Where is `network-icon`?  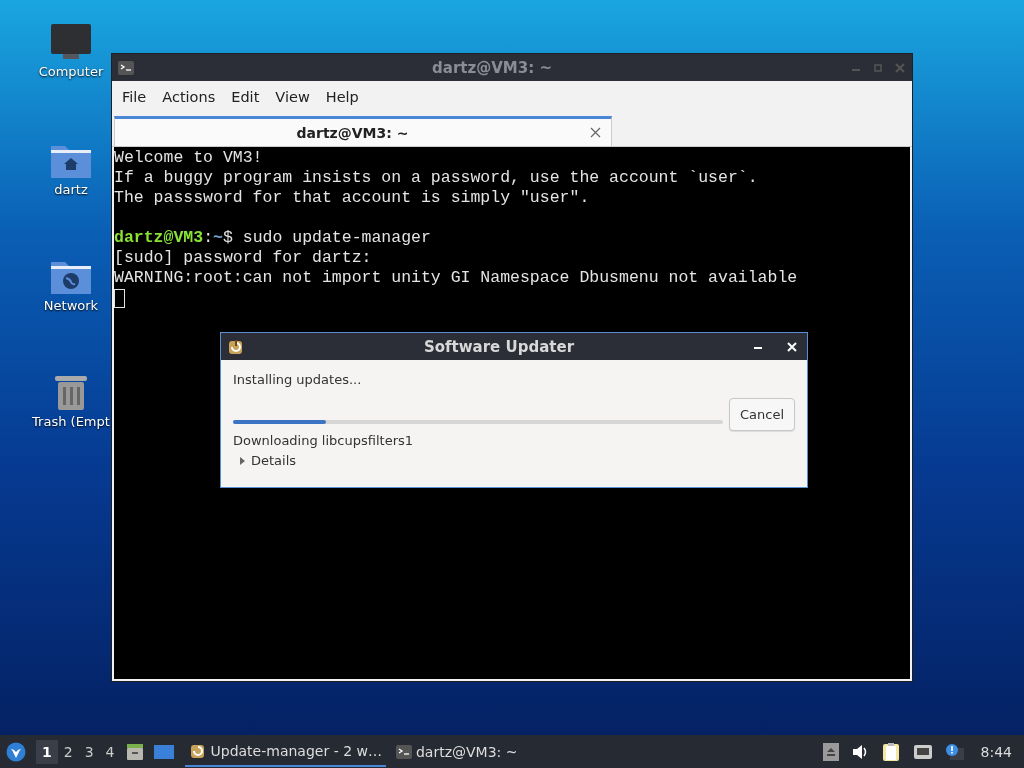 network-icon is located at coordinates (922, 751).